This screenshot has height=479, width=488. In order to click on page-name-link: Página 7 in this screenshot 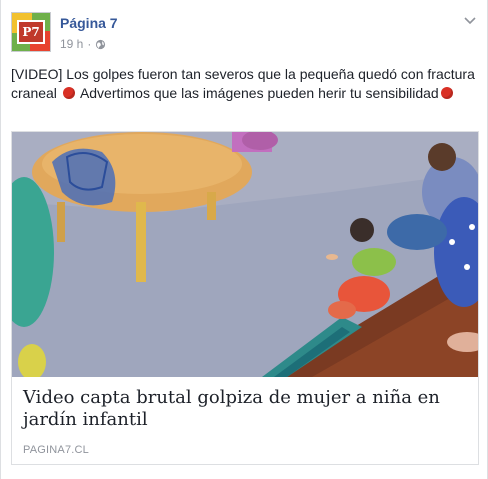, I will do `click(89, 23)`.